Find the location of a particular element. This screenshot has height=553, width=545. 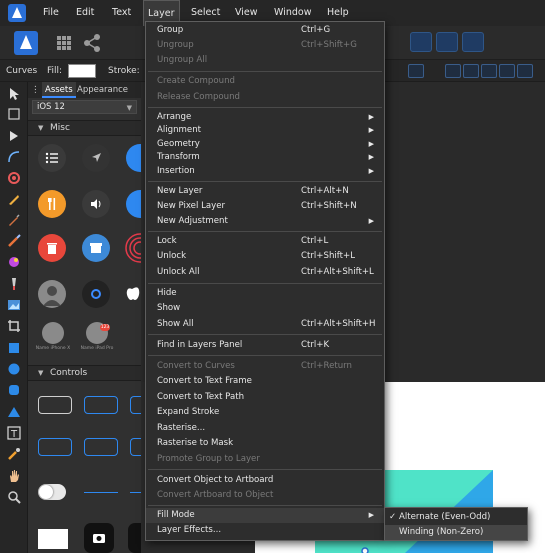

slider-track-asset is located at coordinates (101, 492).